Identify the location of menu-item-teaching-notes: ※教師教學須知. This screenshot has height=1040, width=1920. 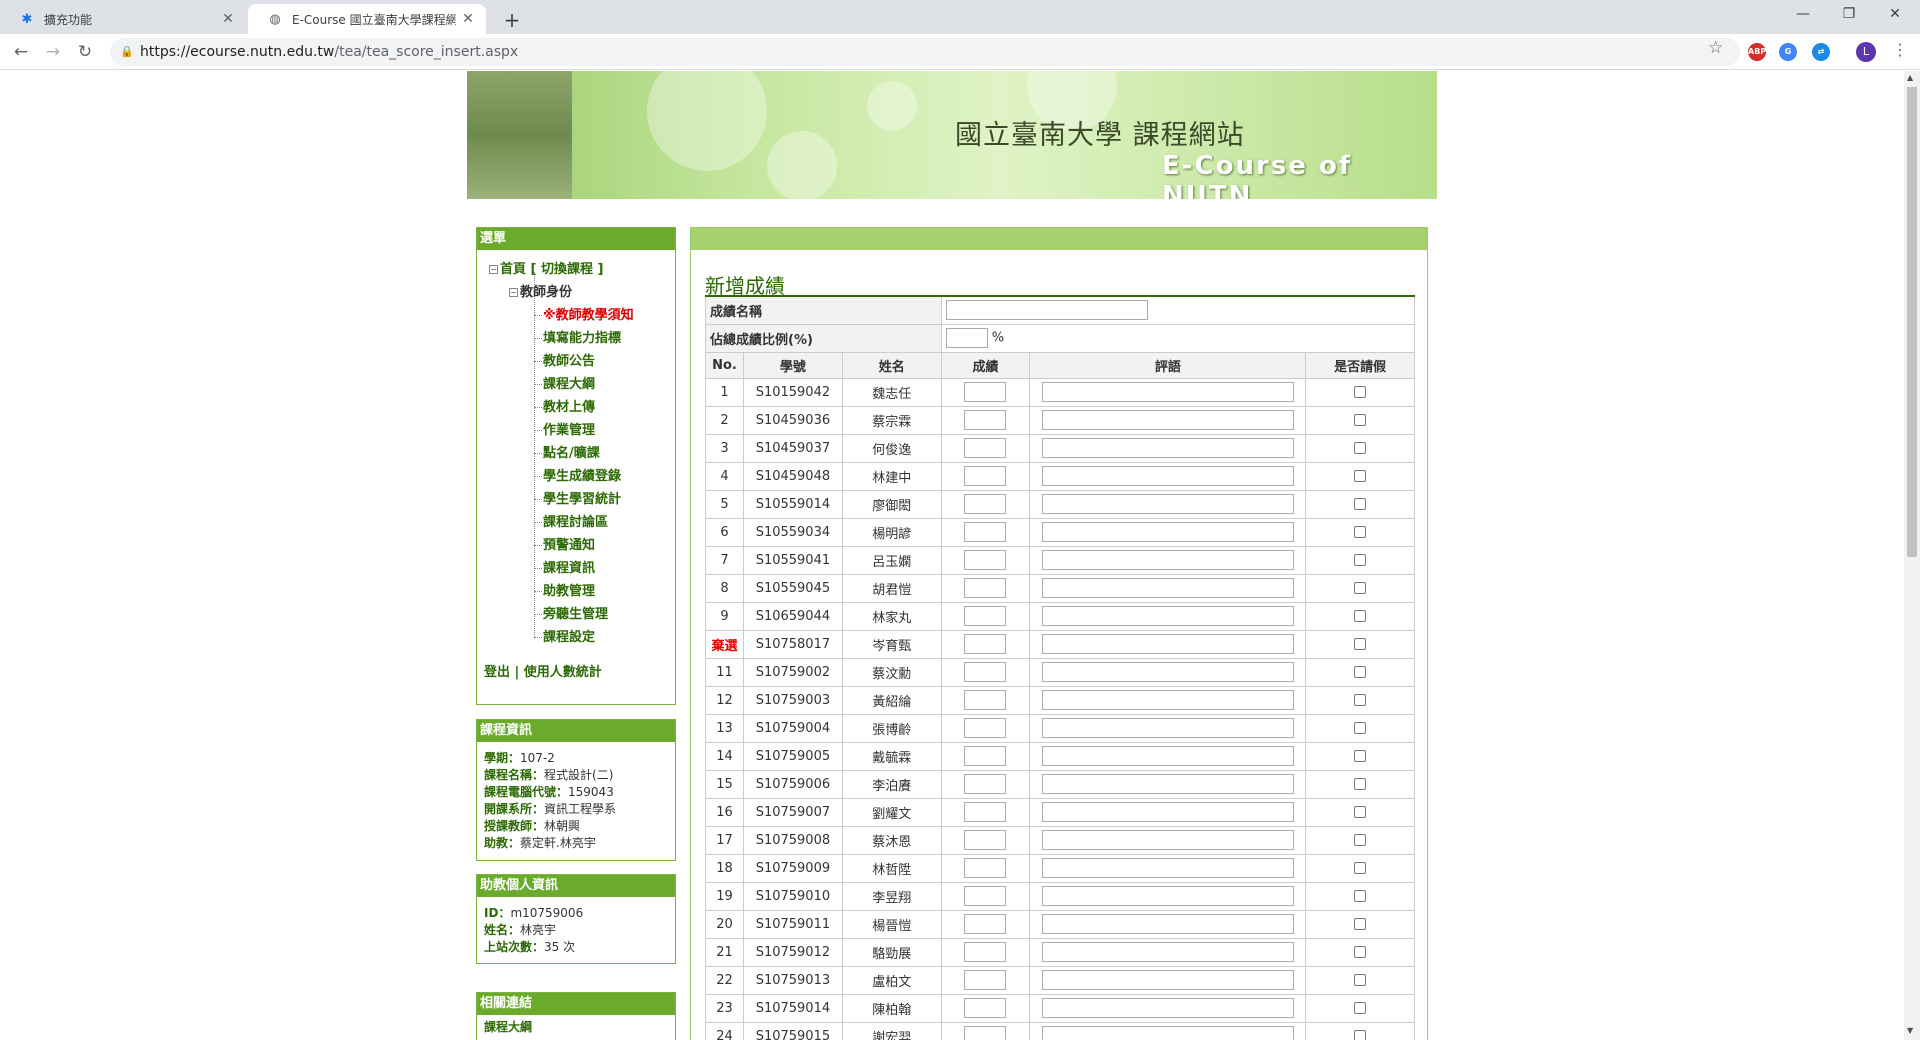
(576, 315).